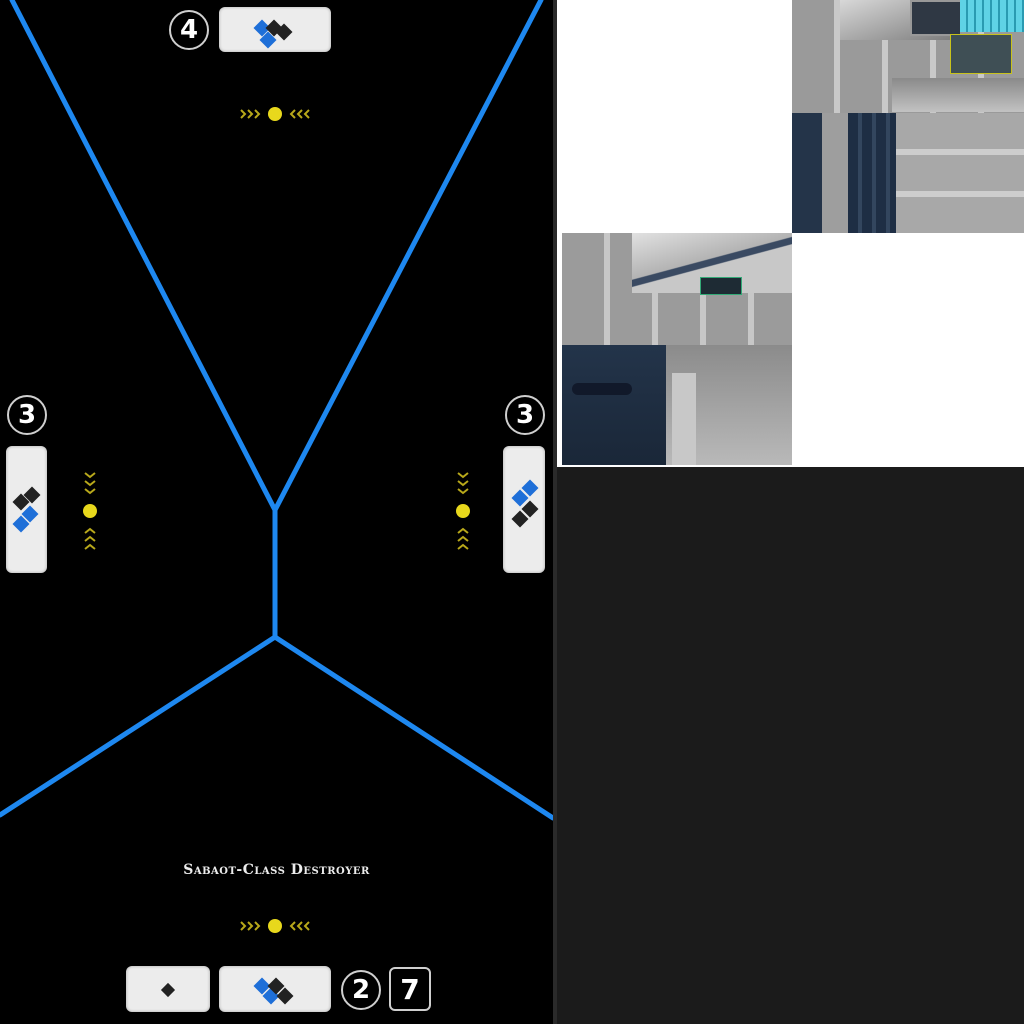  I want to click on left-speed-marker, so click(90, 511).